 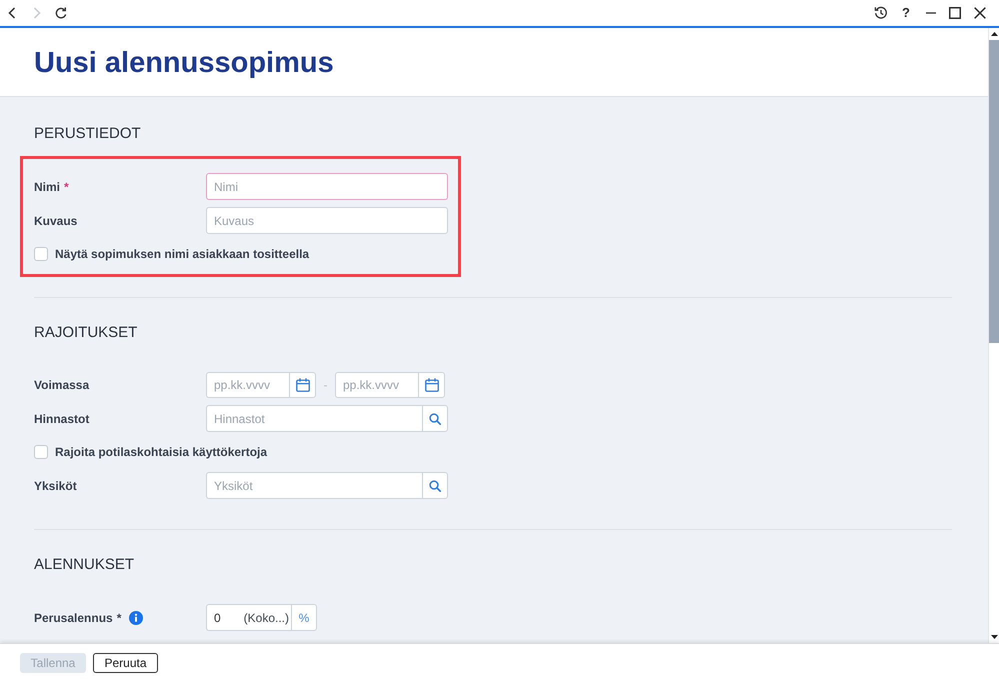 I want to click on reload-icon, so click(x=61, y=13).